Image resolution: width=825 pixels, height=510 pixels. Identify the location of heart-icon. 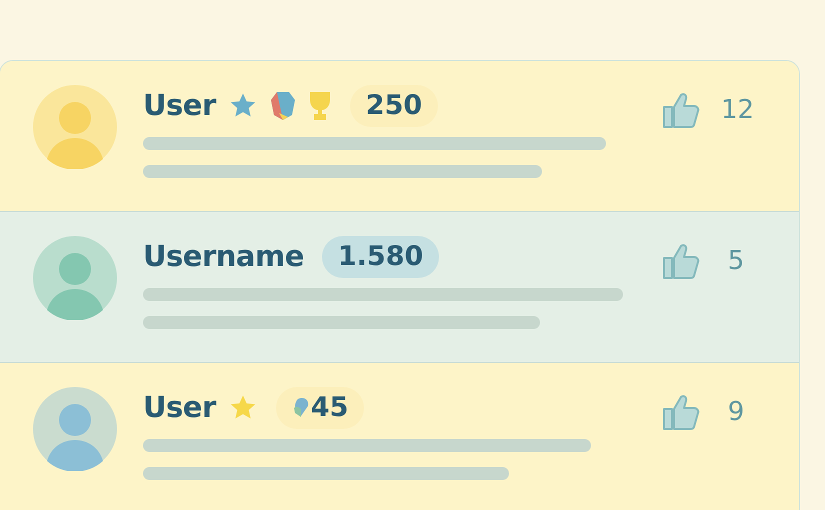
(301, 408).